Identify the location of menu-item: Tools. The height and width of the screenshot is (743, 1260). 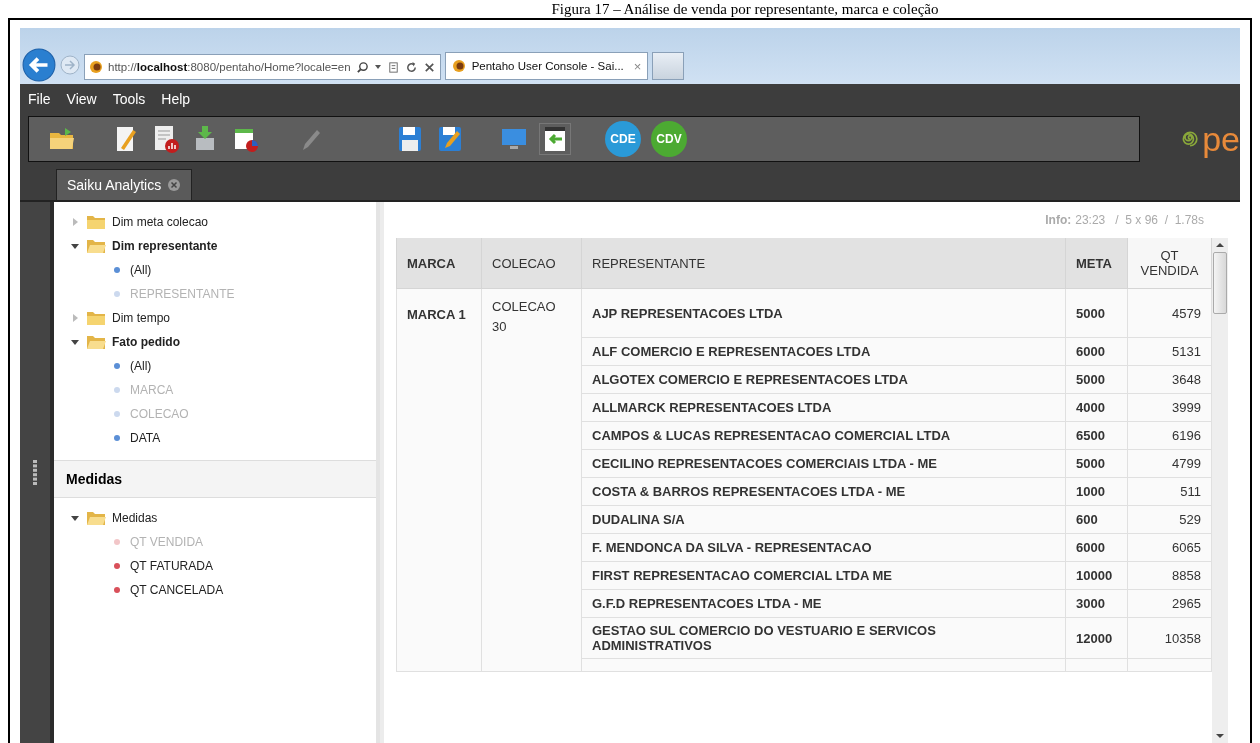
(129, 99).